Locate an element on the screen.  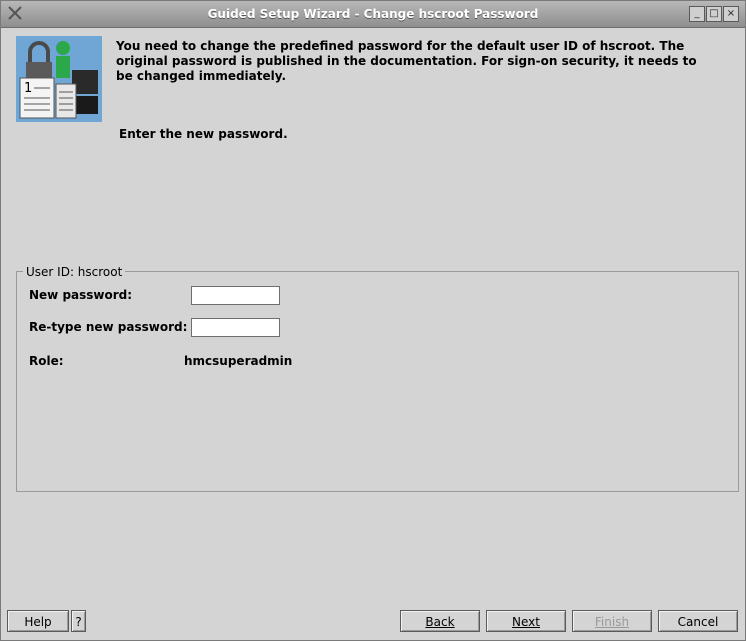
context-help-button: ? is located at coordinates (78, 621).